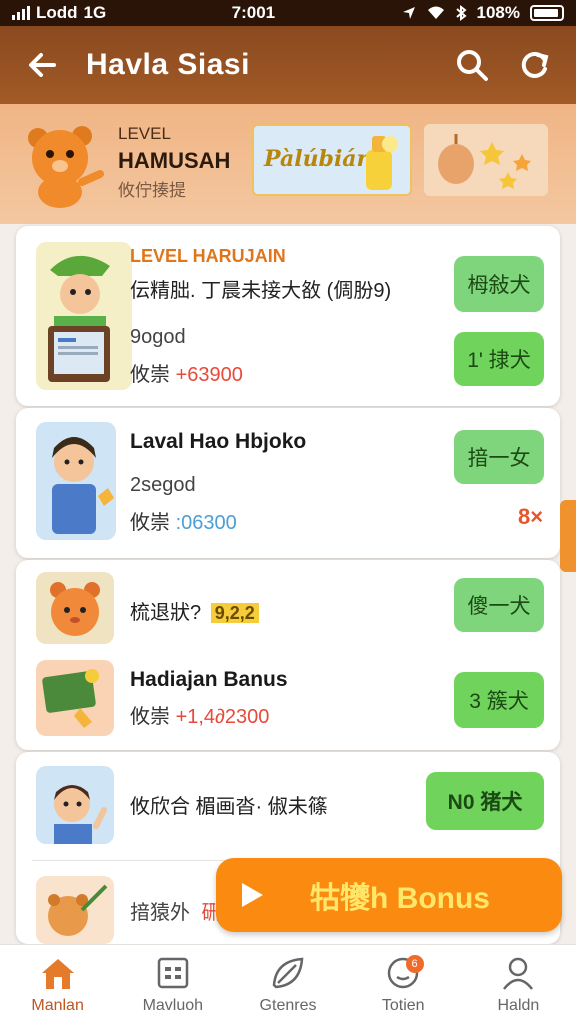 This screenshot has width=576, height=1024. Describe the element at coordinates (414, 964) in the screenshot. I see `notification-badge: 6` at that location.